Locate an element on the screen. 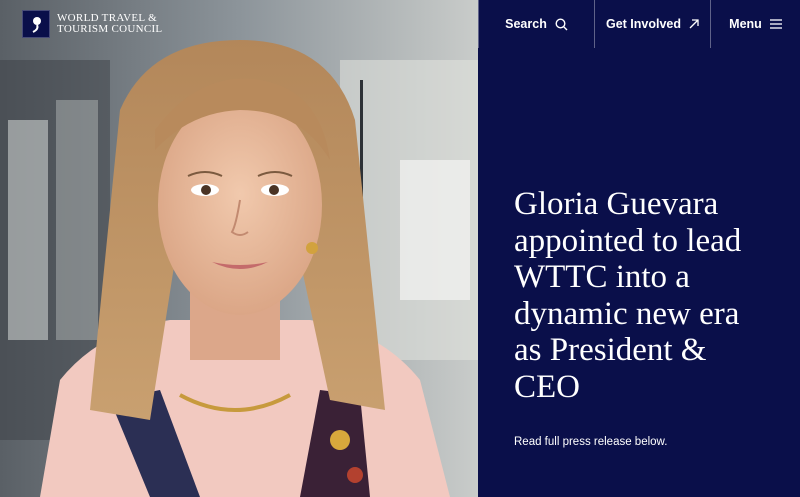 This screenshot has height=497, width=800. get-involved-label: Get Involved is located at coordinates (643, 24).